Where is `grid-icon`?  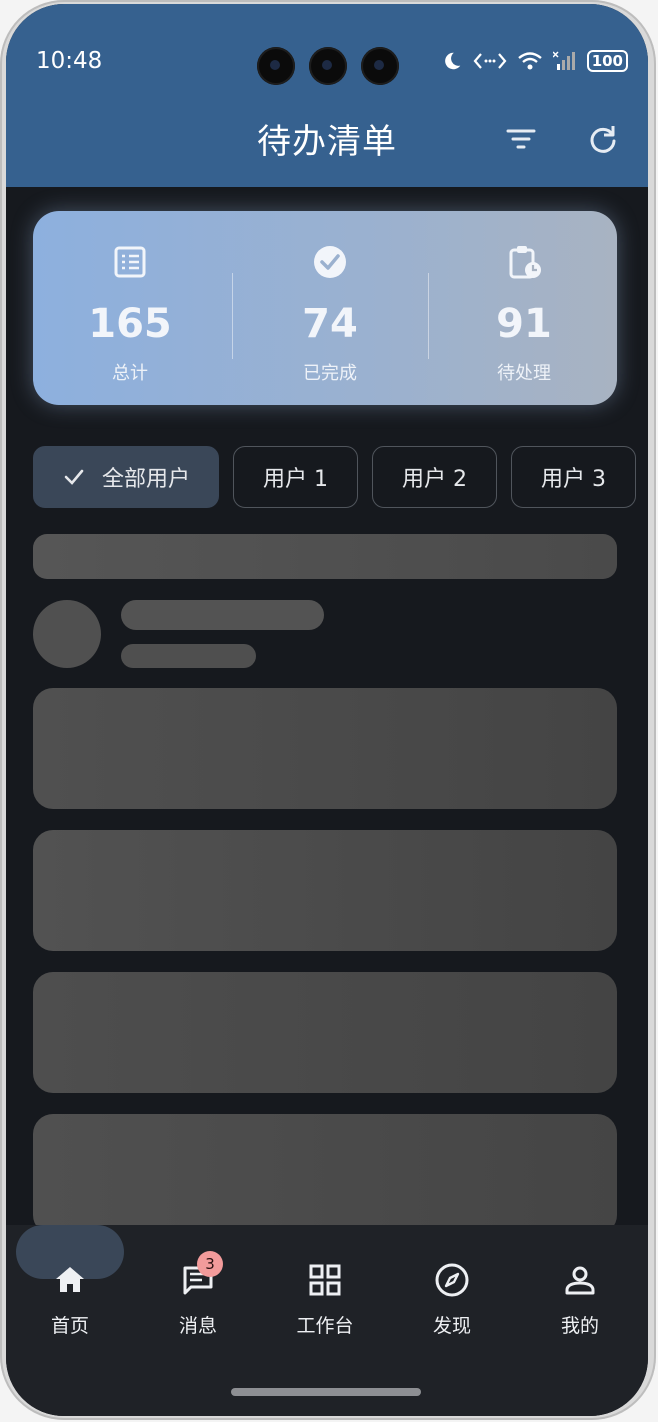
grid-icon is located at coordinates (325, 1280).